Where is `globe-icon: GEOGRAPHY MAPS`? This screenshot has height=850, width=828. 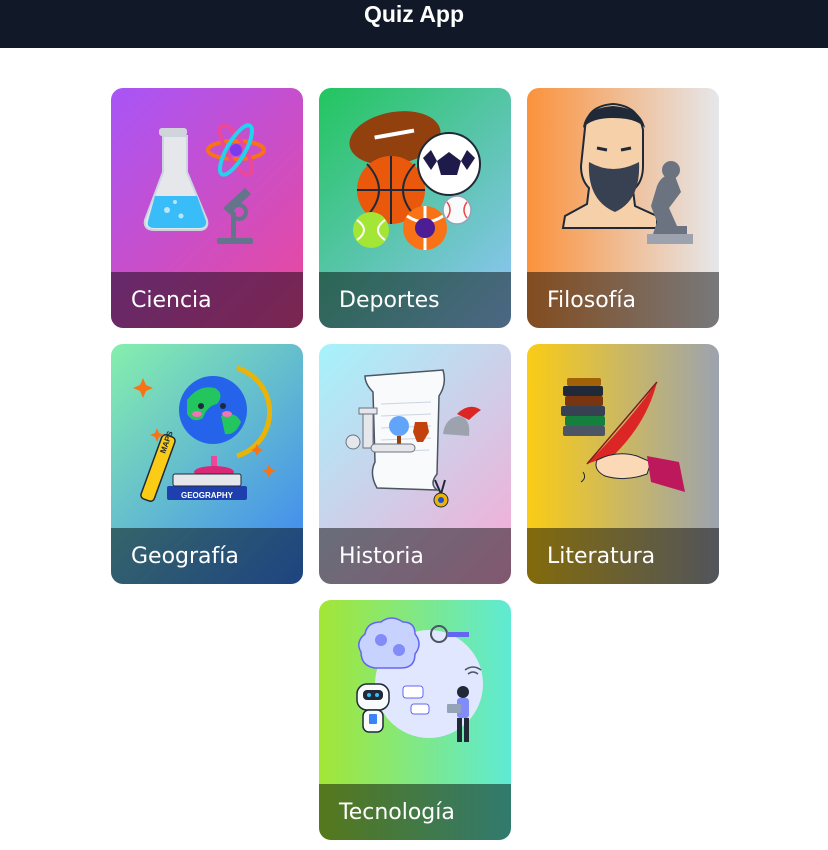 globe-icon: GEOGRAPHY MAPS is located at coordinates (204, 433).